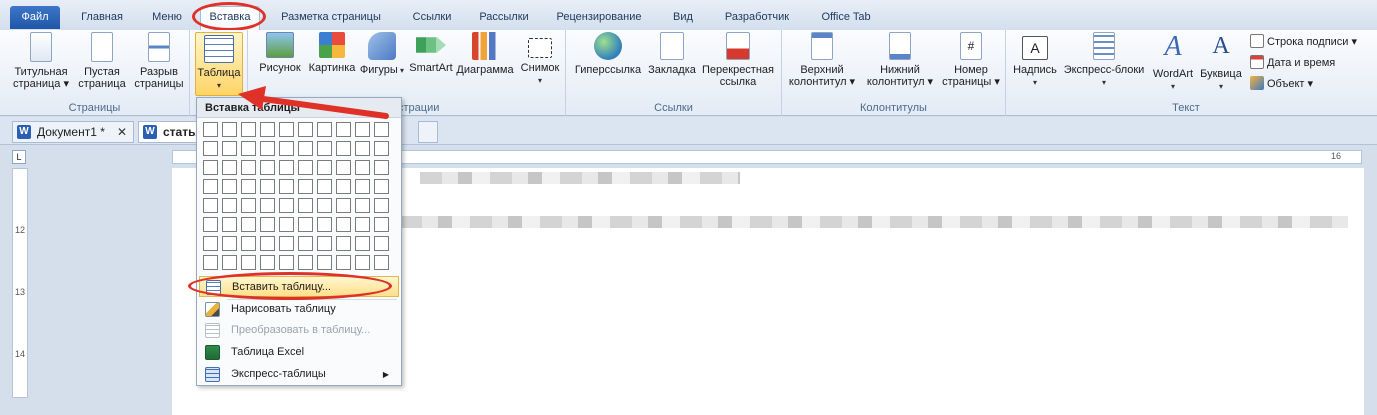 The height and width of the screenshot is (415, 1377). I want to click on picture-button: Рисунок, so click(280, 53).